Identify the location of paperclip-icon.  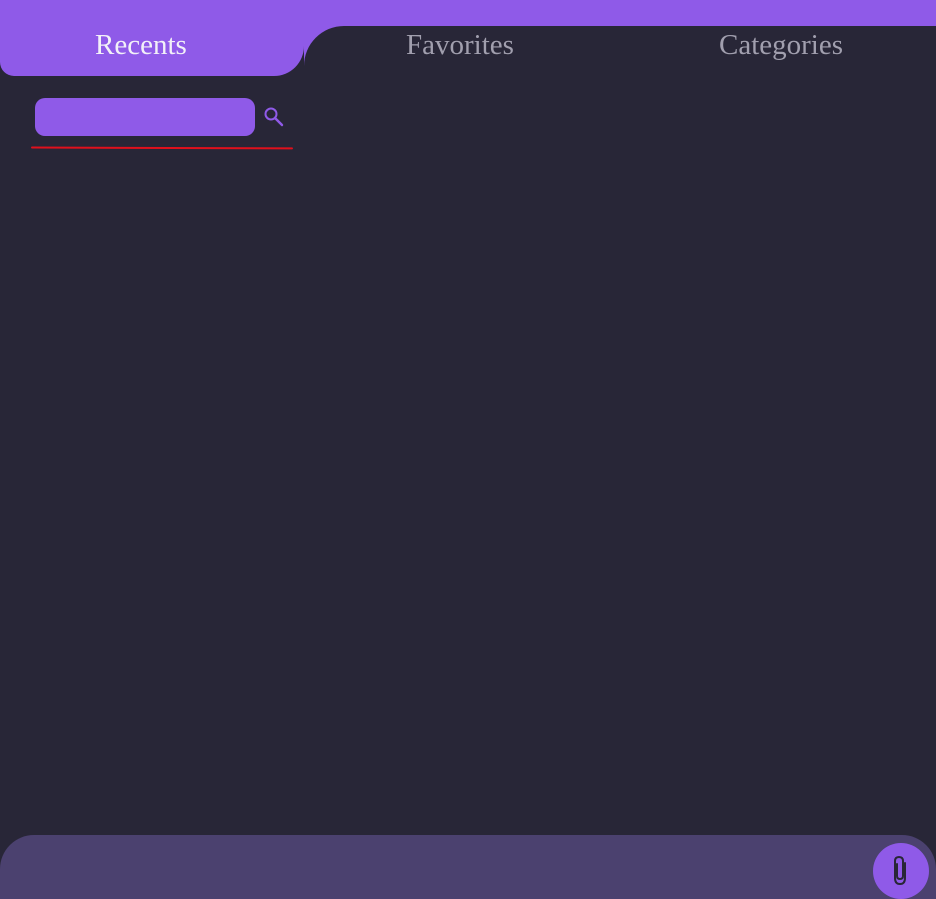
(901, 871).